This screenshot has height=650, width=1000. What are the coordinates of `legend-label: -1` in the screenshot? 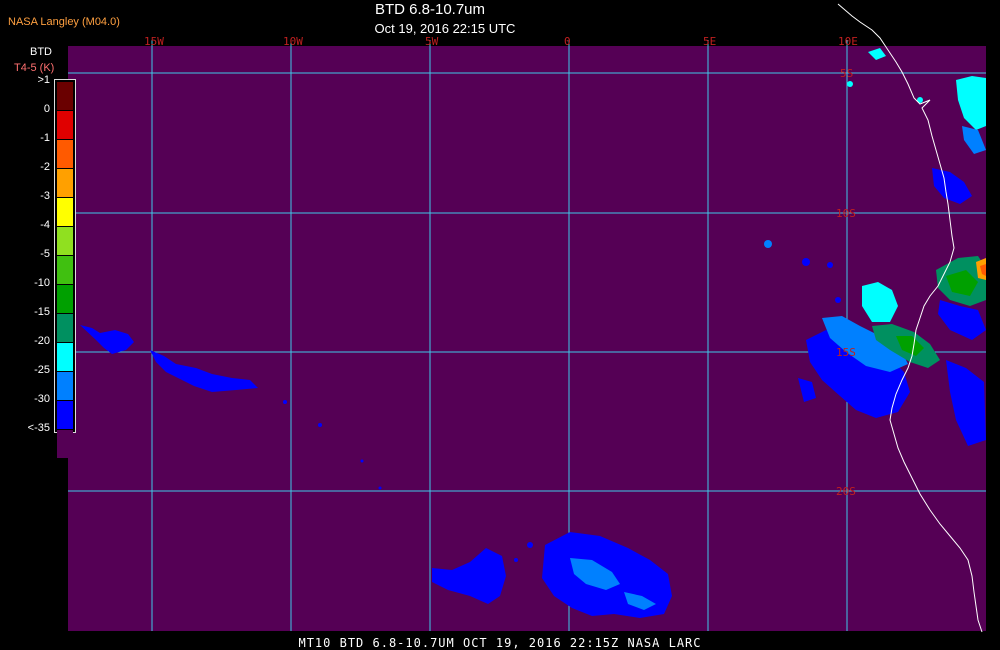 It's located at (45, 138).